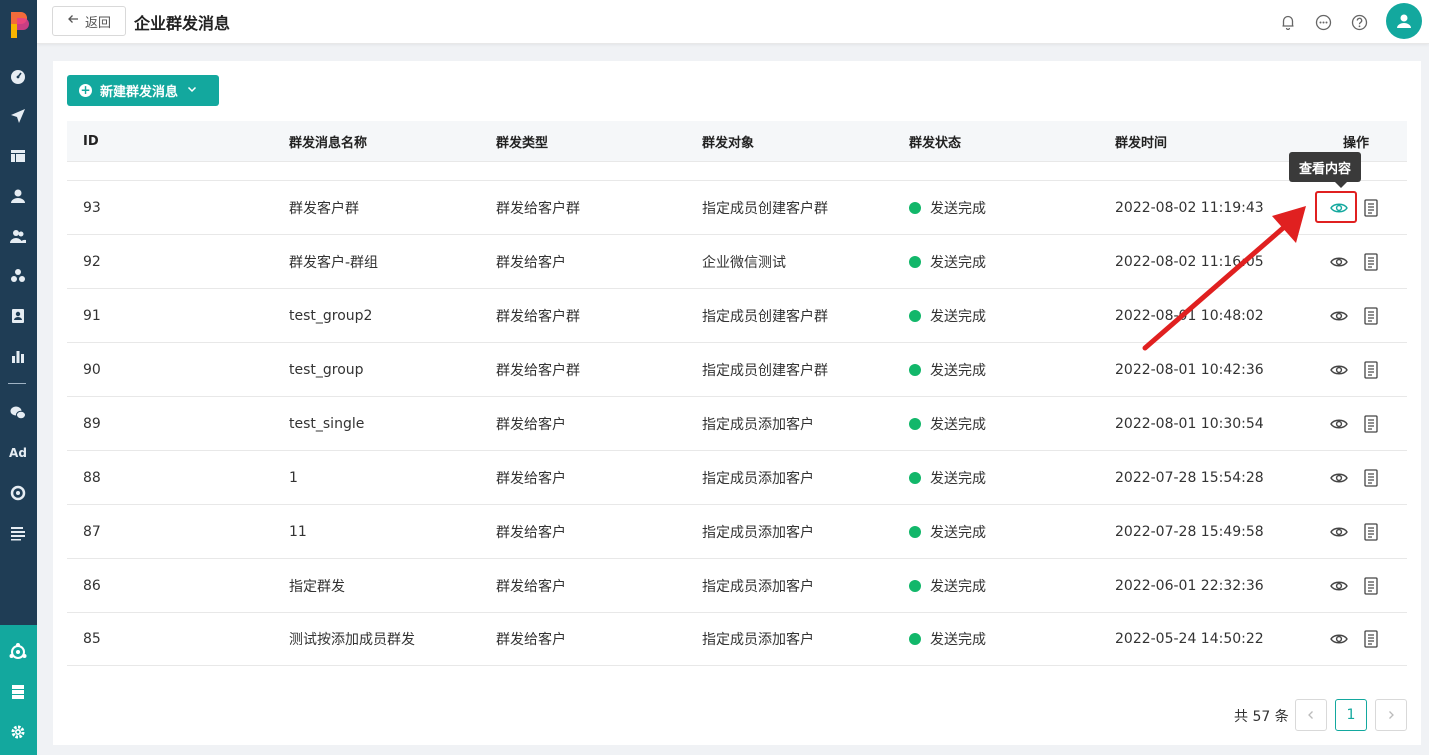 This screenshot has height=755, width=1429. Describe the element at coordinates (73, 21) in the screenshot. I see `arrow-left-icon` at that location.